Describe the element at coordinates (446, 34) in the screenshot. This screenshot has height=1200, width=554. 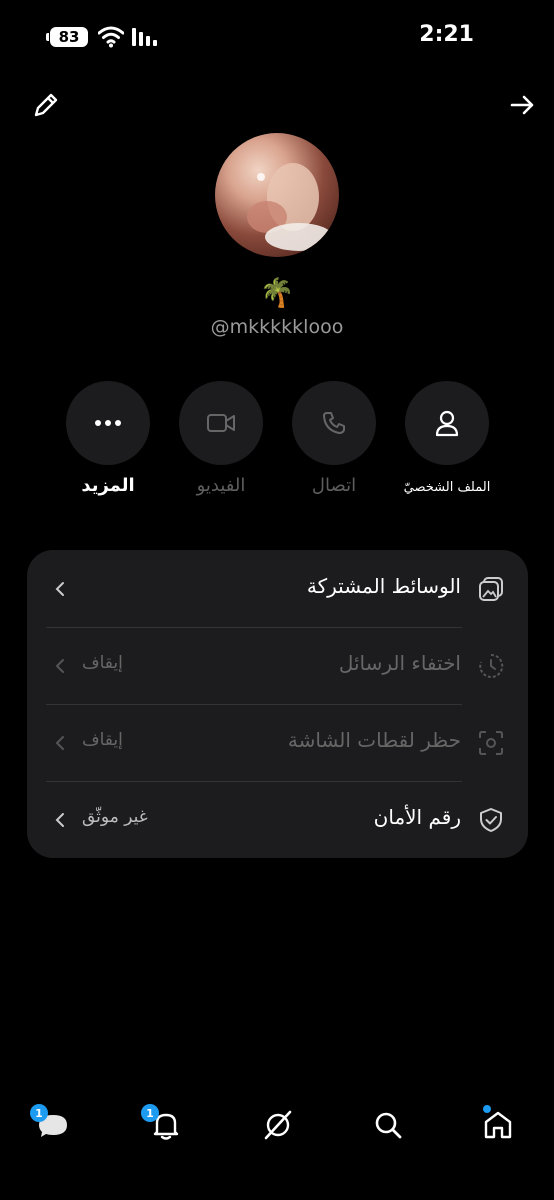
I see `status-time: 2:21` at that location.